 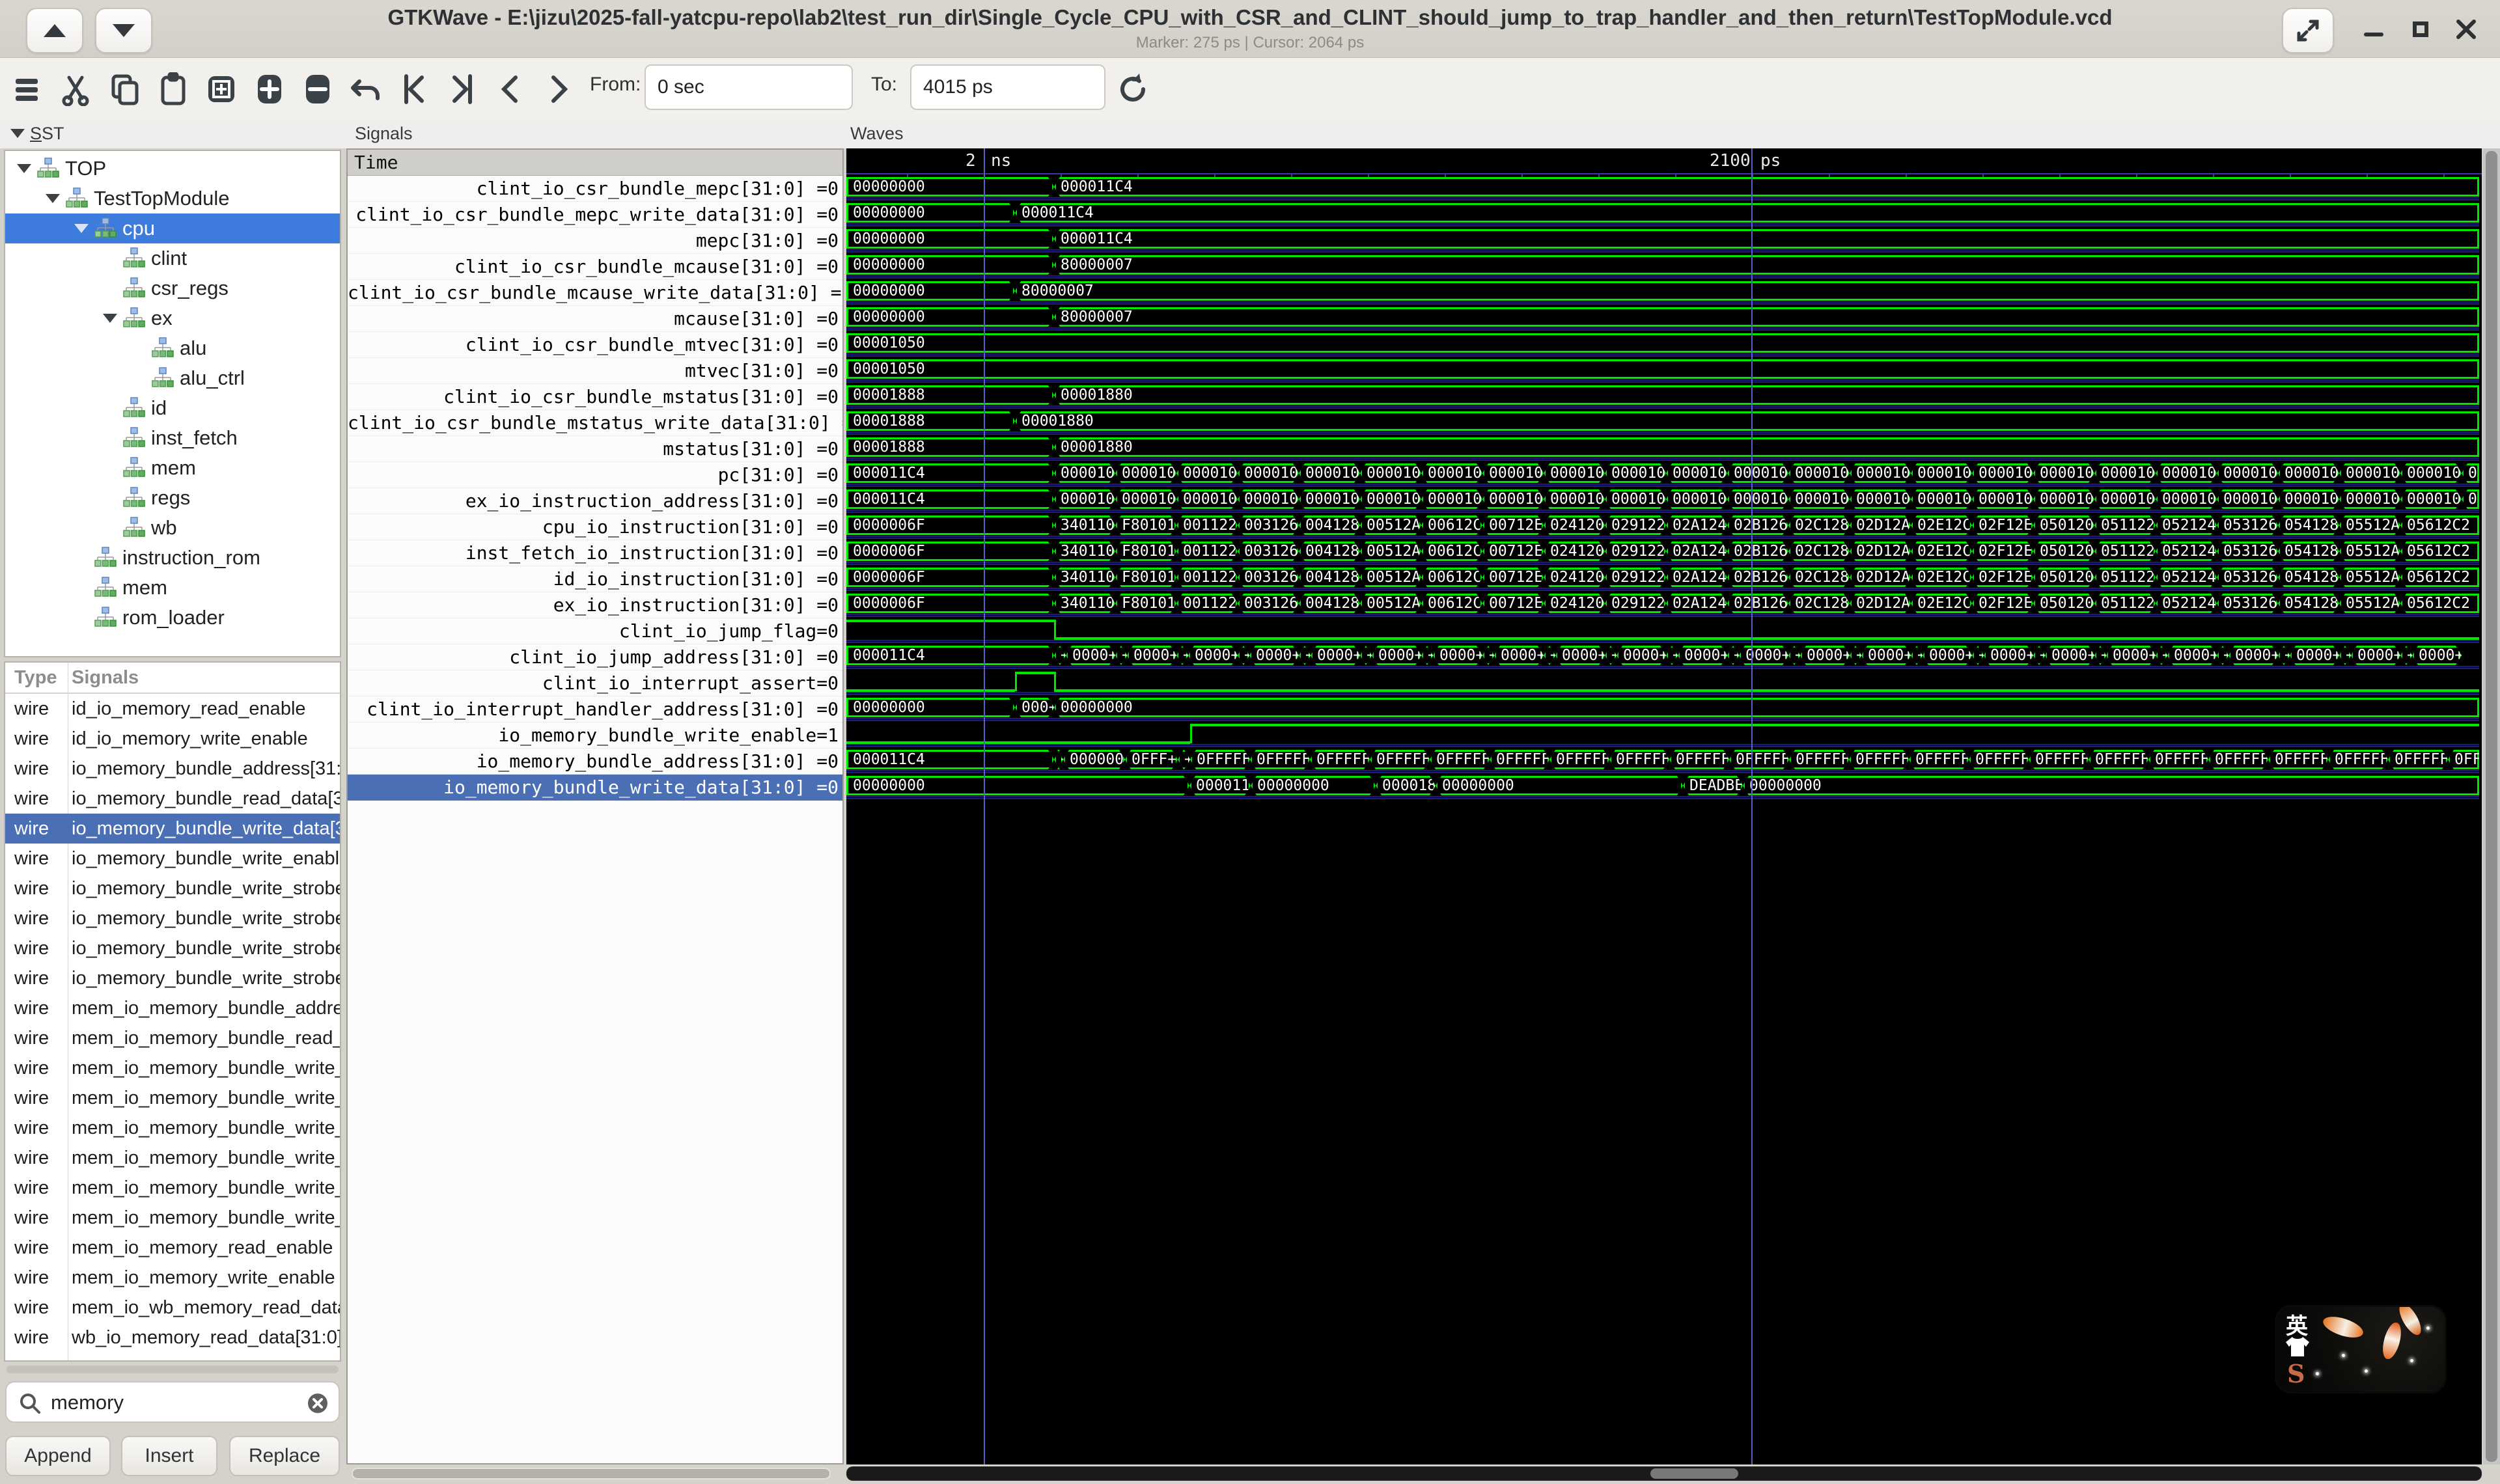 What do you see at coordinates (172, 858) in the screenshot?
I see `signal-list-row: wire io_memory_bundle_write_enable` at bounding box center [172, 858].